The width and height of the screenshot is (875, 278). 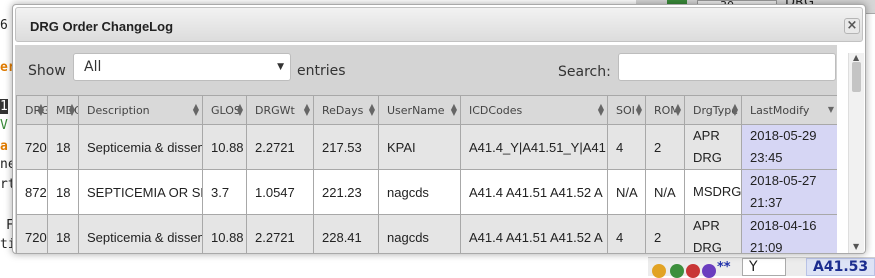 What do you see at coordinates (36, 110) in the screenshot?
I see `column-header-label: DRG` at bounding box center [36, 110].